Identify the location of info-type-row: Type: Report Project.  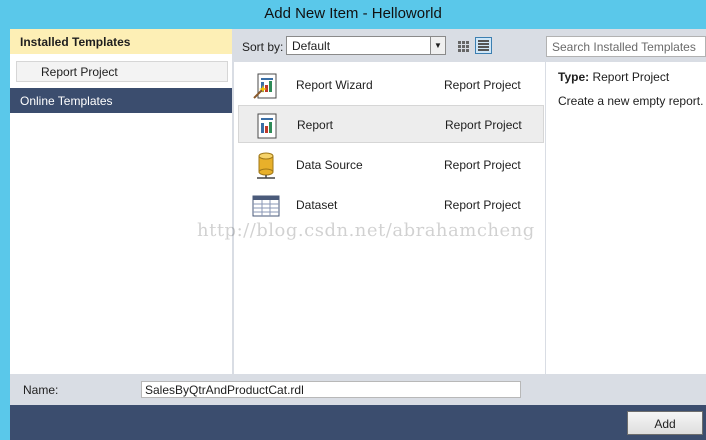
(613, 77).